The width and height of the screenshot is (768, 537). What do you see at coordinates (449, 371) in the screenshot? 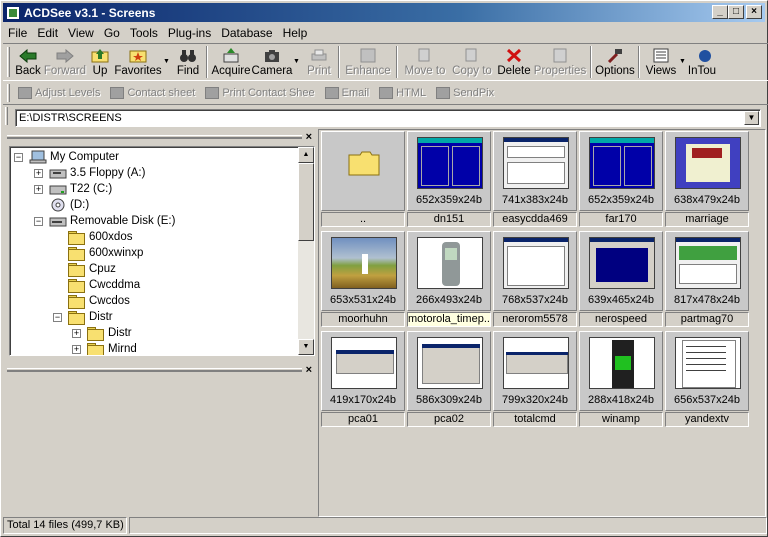
I see `thumbnail-frame: 586x309x24b` at bounding box center [449, 371].